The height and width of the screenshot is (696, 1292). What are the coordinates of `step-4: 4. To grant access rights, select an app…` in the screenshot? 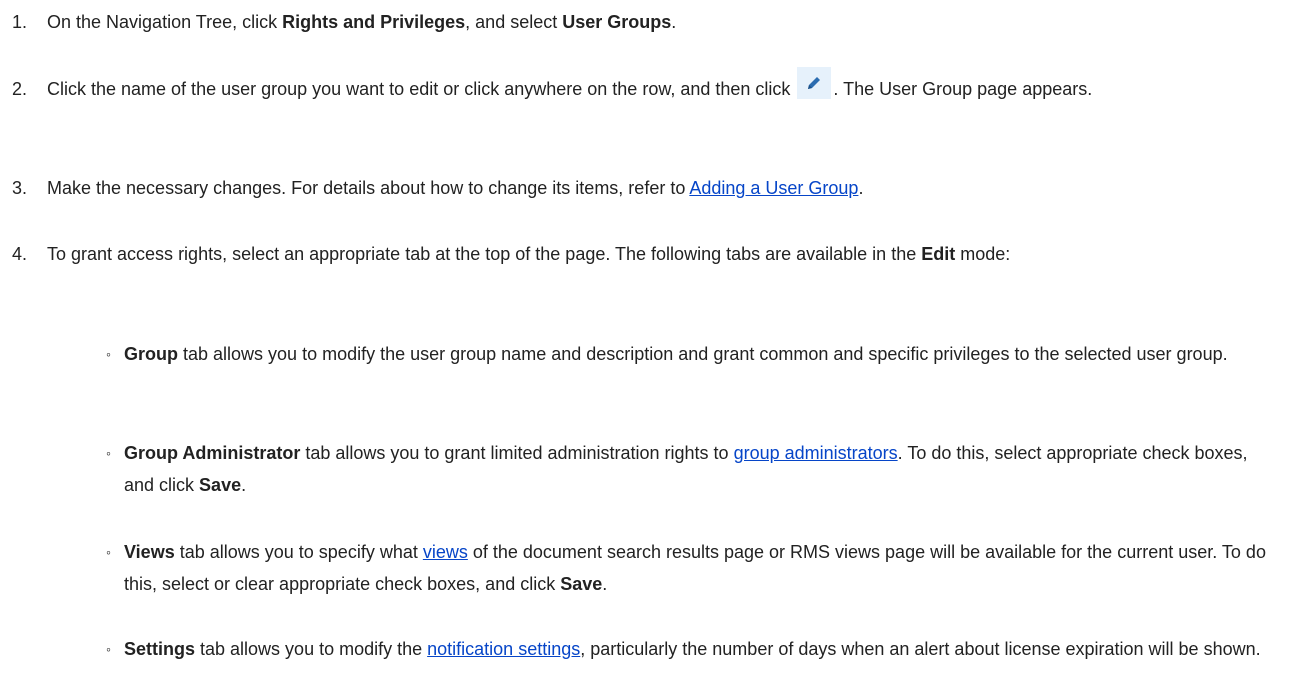 It's located at (647, 254).